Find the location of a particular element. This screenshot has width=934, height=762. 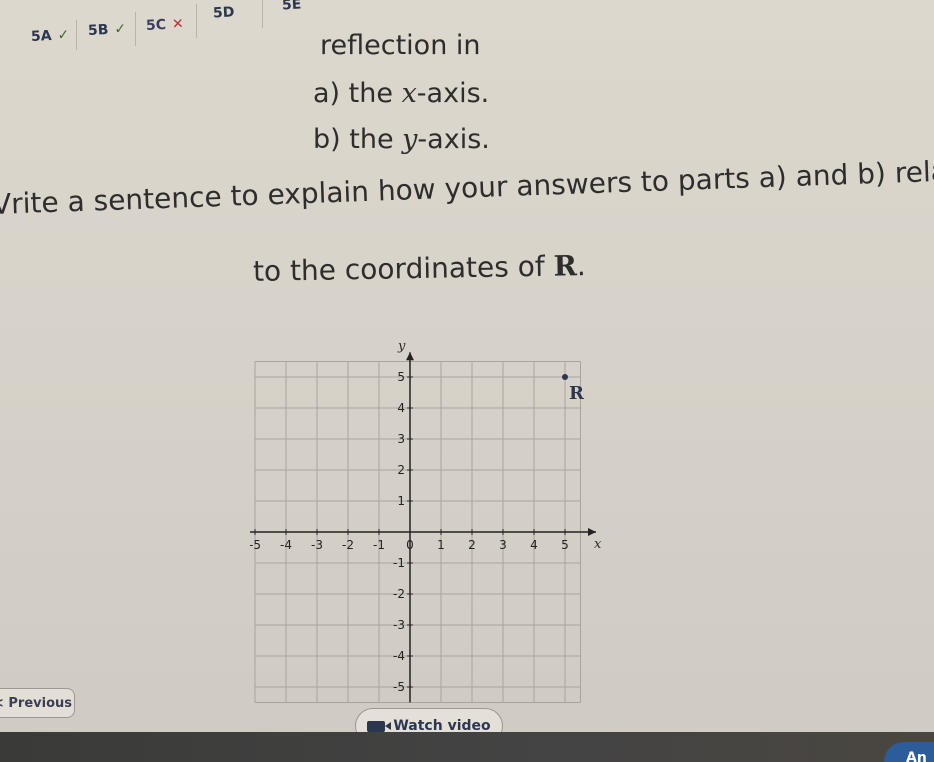

y-tick-label: 4 is located at coordinates (401, 408).